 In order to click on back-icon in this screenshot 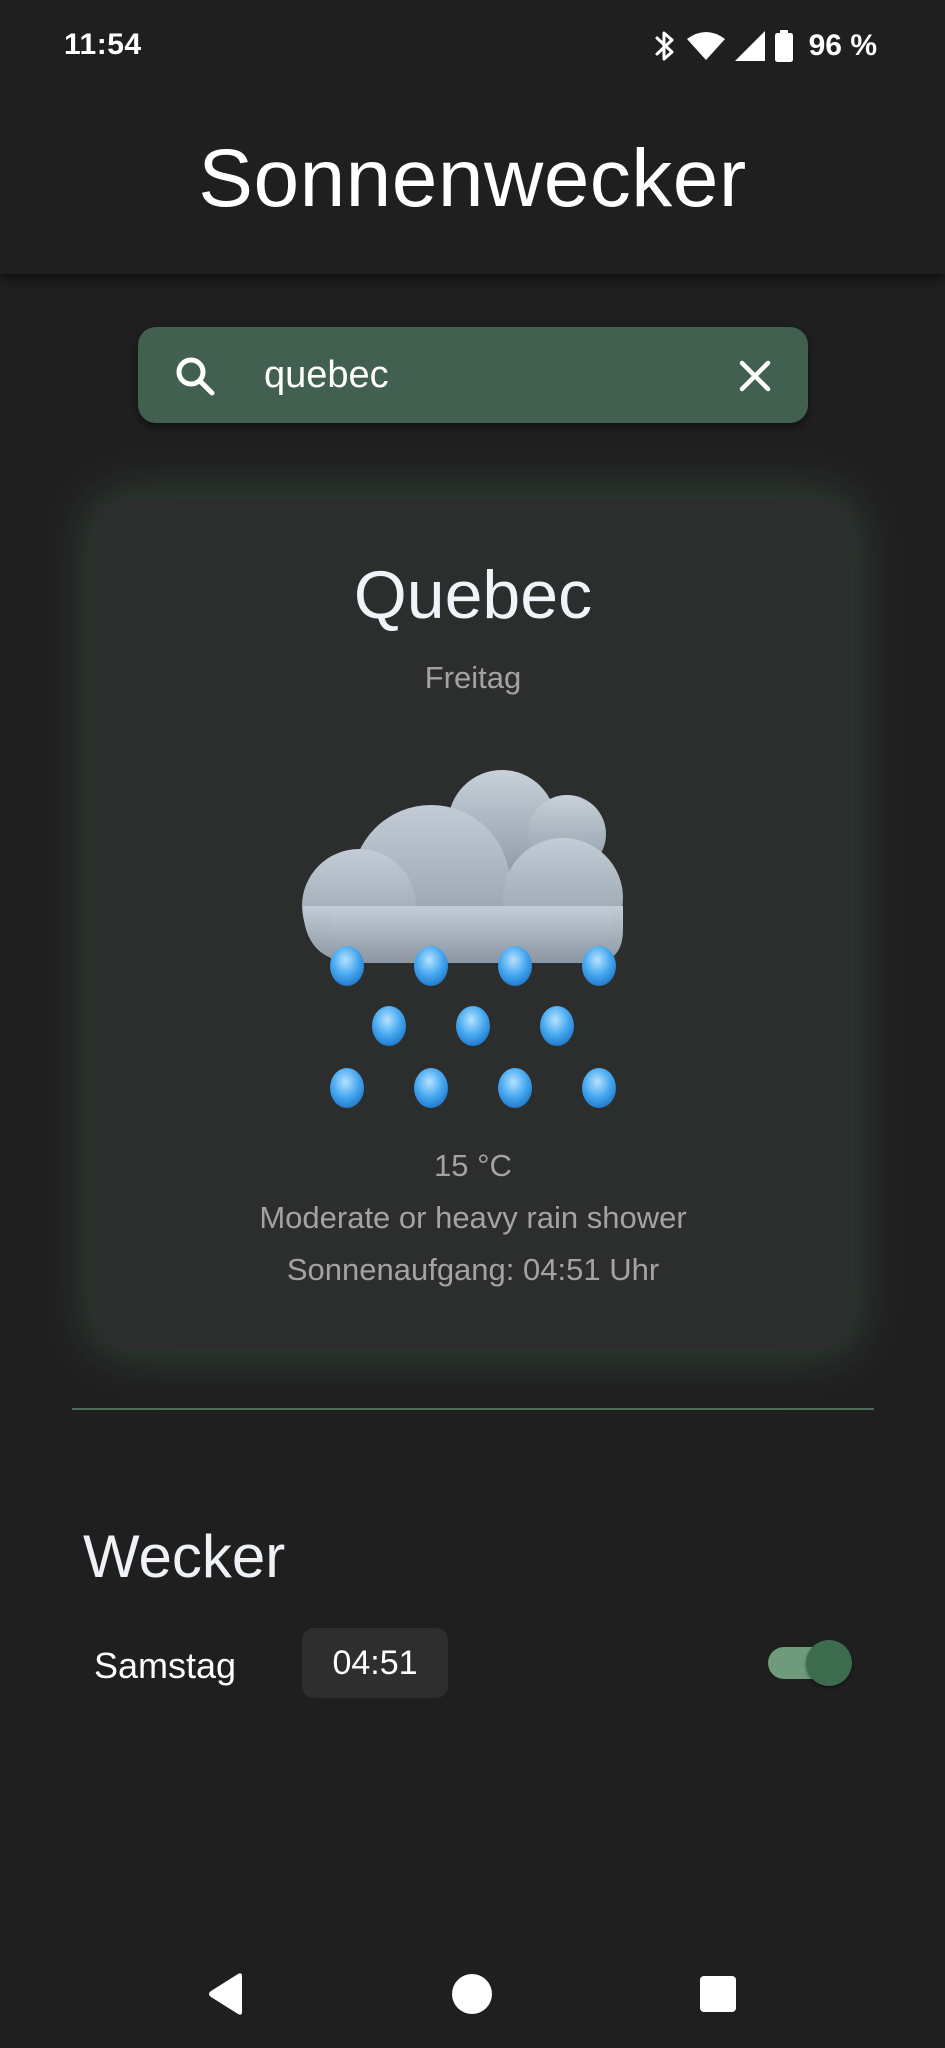, I will do `click(226, 1994)`.